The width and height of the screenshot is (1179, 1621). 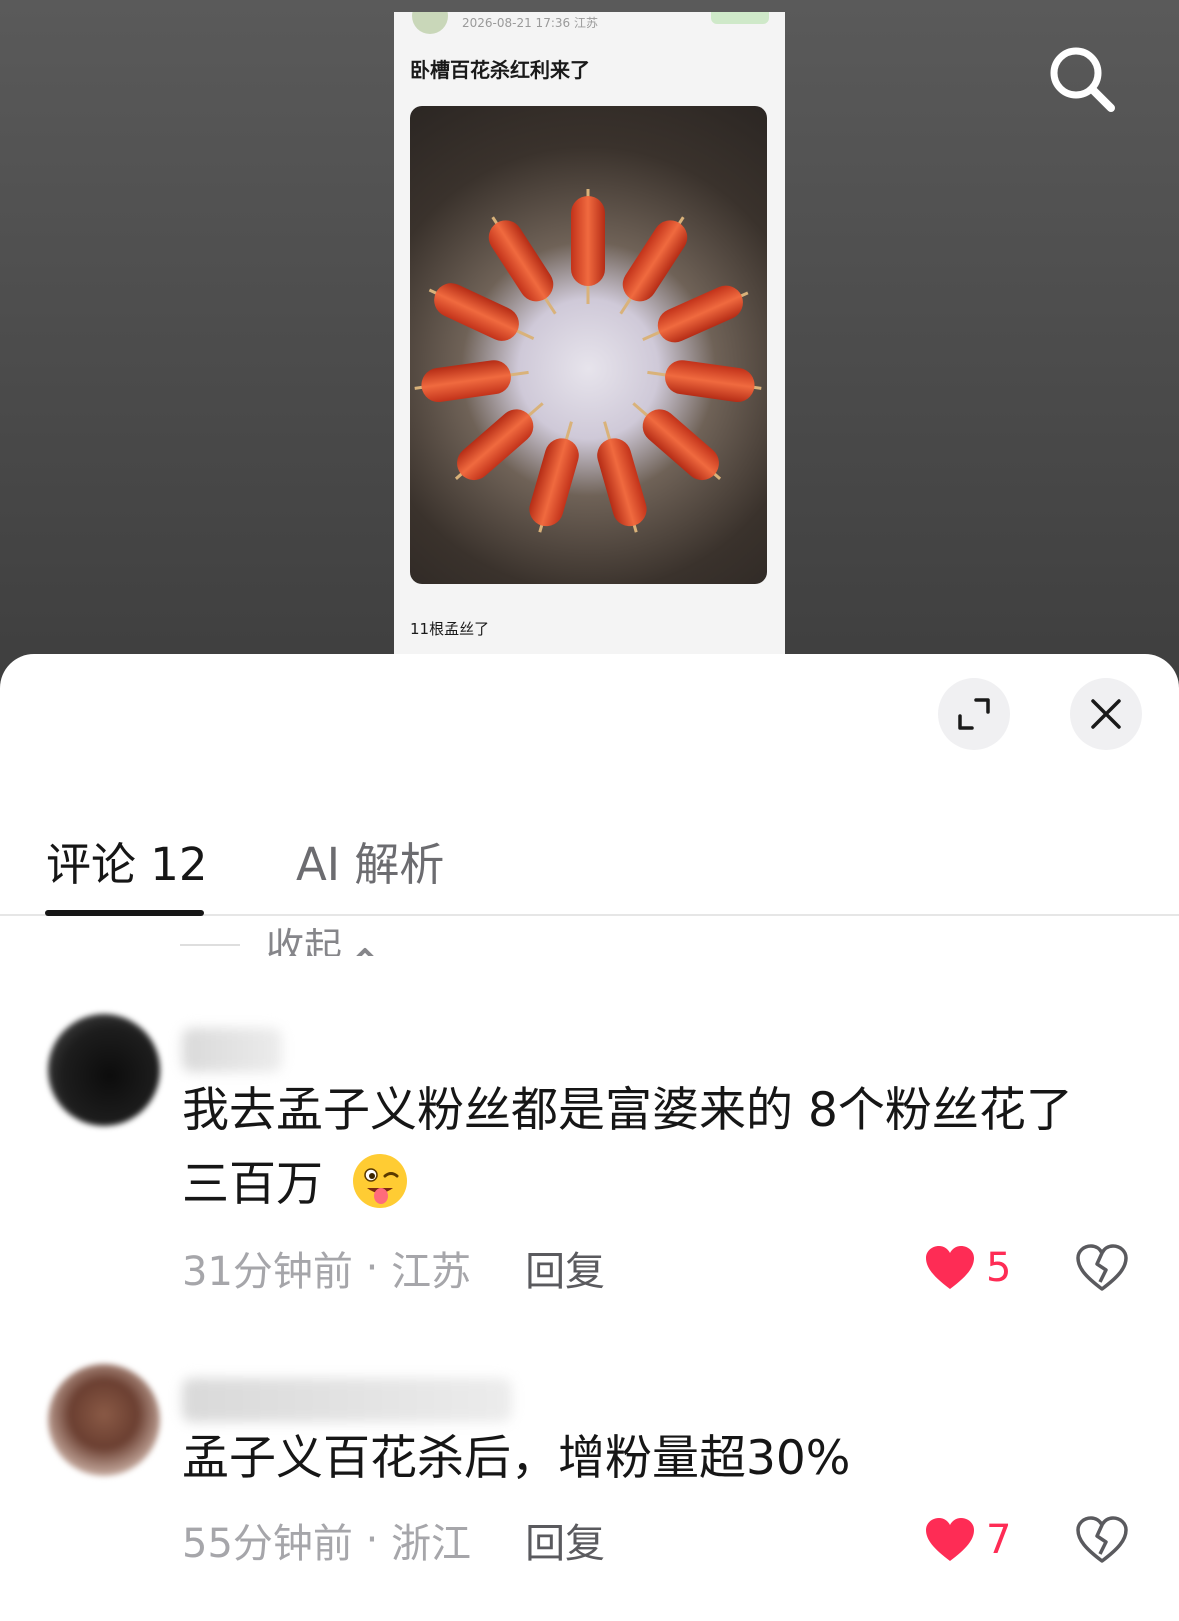 I want to click on chevron-up-icon, so click(x=365, y=952).